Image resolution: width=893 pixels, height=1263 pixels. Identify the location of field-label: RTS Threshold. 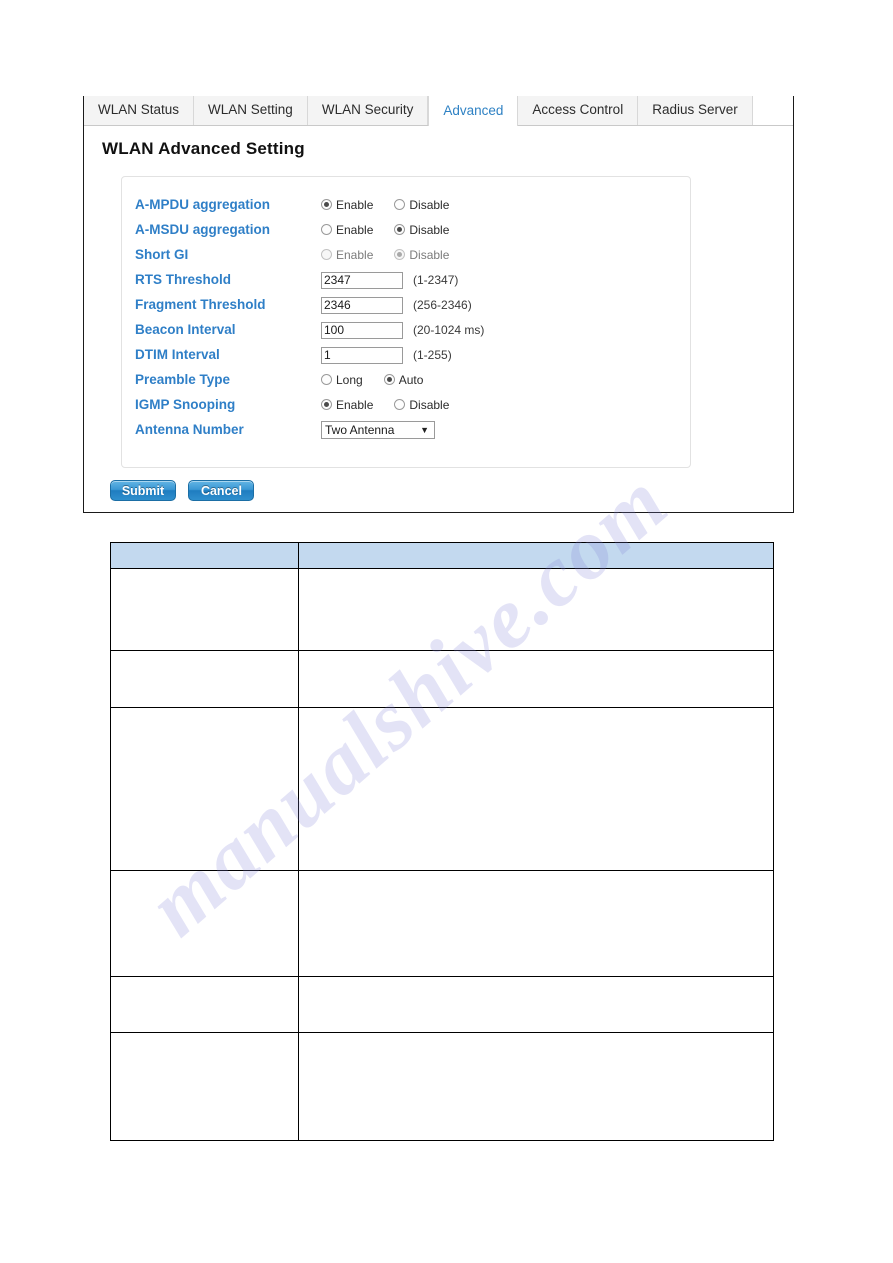
(183, 279).